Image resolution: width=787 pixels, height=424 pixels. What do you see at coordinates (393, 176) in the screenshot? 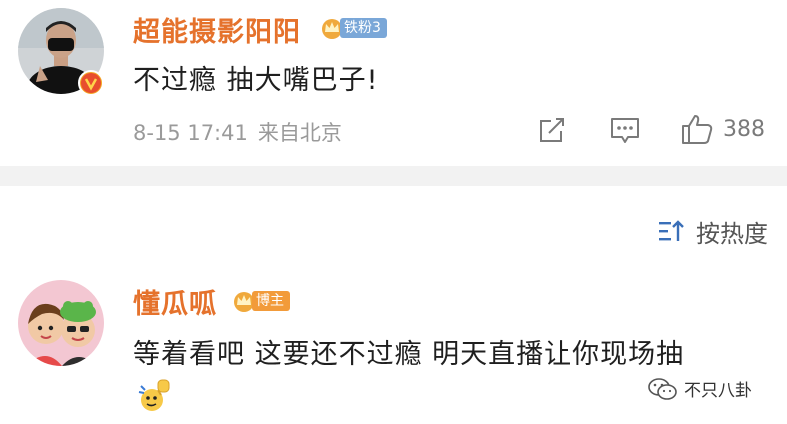
I see `section-divider` at bounding box center [393, 176].